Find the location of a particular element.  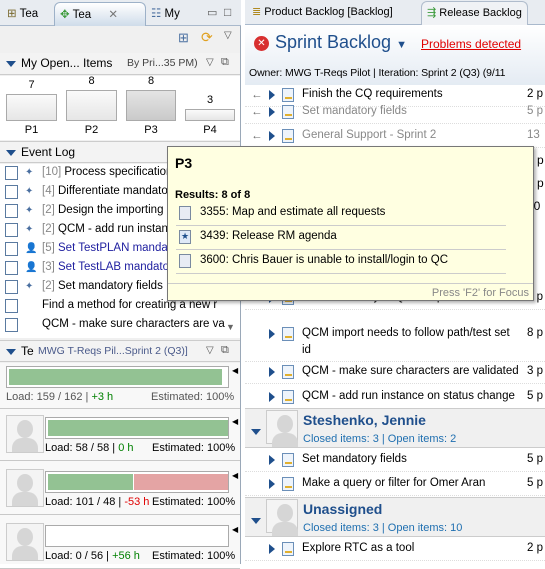

event-count: [4] is located at coordinates (48, 191).